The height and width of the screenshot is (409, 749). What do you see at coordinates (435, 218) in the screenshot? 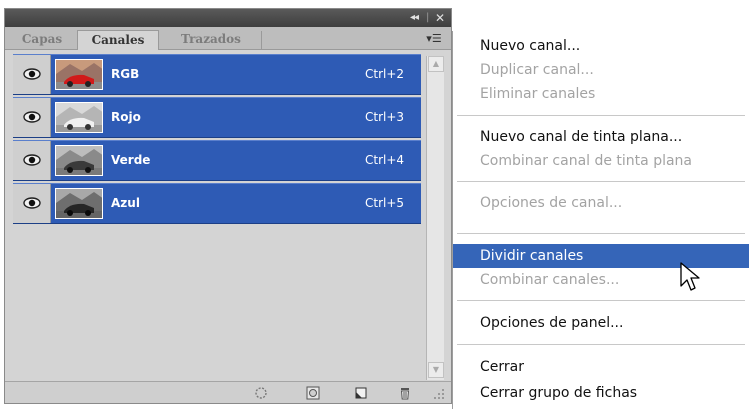
I see `vertical-scrollbar: ▲ ▼` at bounding box center [435, 218].